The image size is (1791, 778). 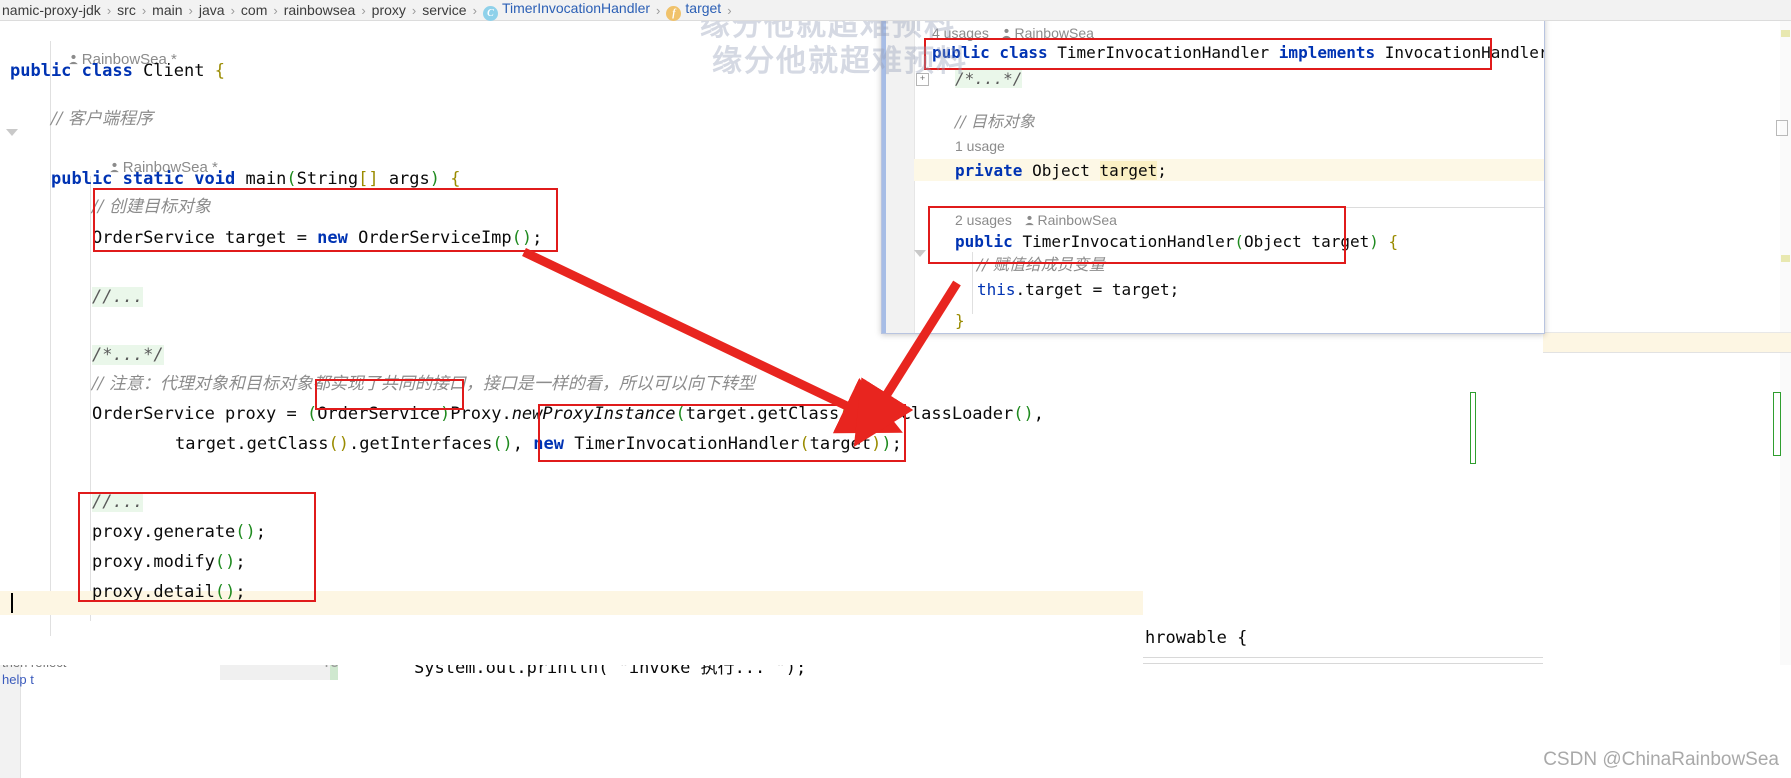 I want to click on code-line-block-ellipsis: /*...*/, so click(x=128, y=355).